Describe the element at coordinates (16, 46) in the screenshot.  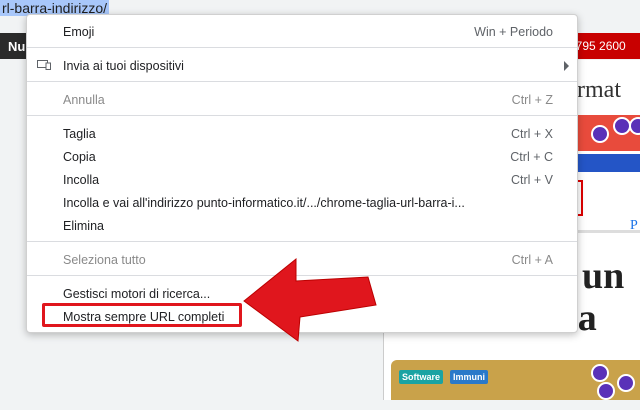
I see `bookmark-item: Nu` at that location.